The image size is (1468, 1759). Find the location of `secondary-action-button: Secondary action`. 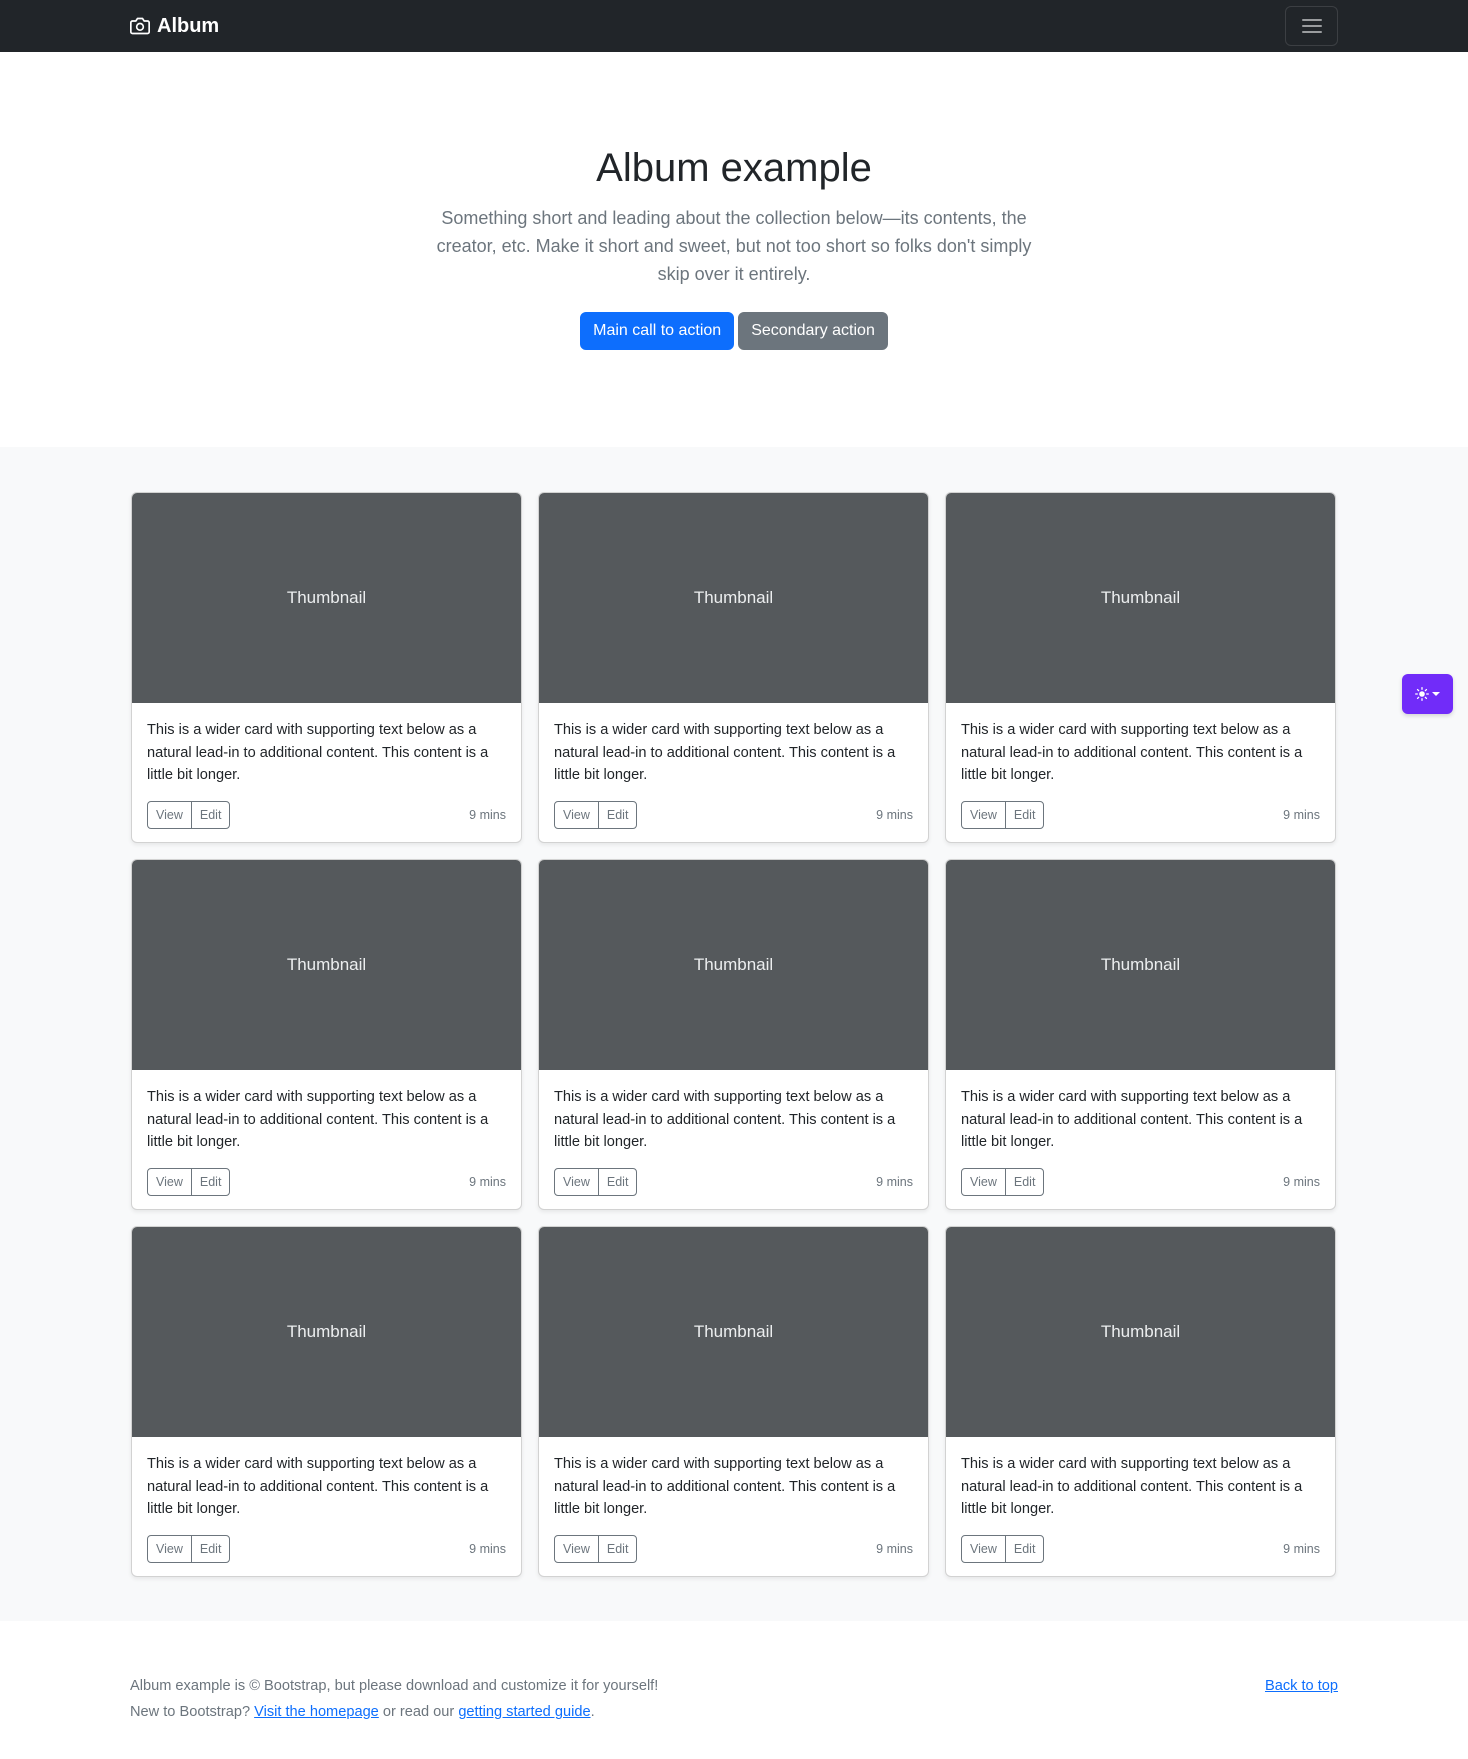

secondary-action-button: Secondary action is located at coordinates (813, 331).